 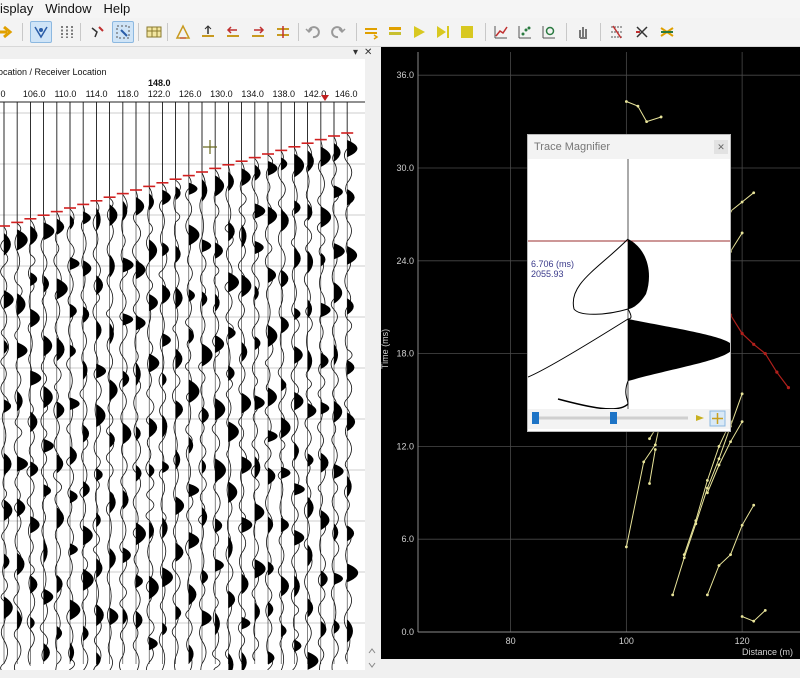 I want to click on arrow-step-icon, so click(x=700, y=418).